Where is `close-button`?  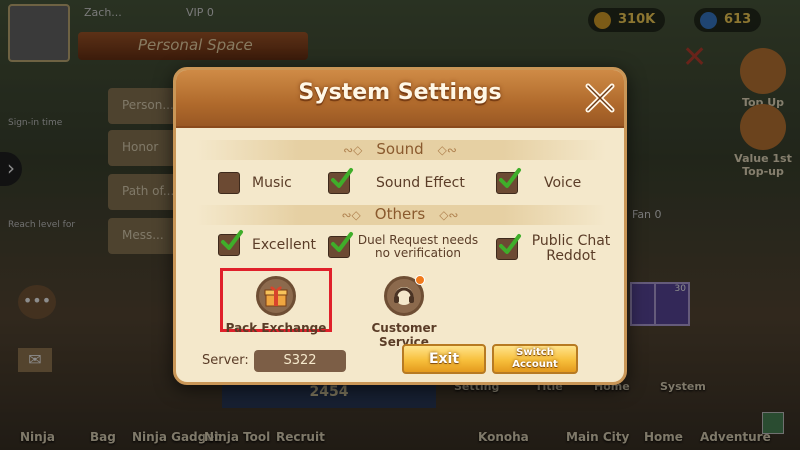 close-button is located at coordinates (600, 98).